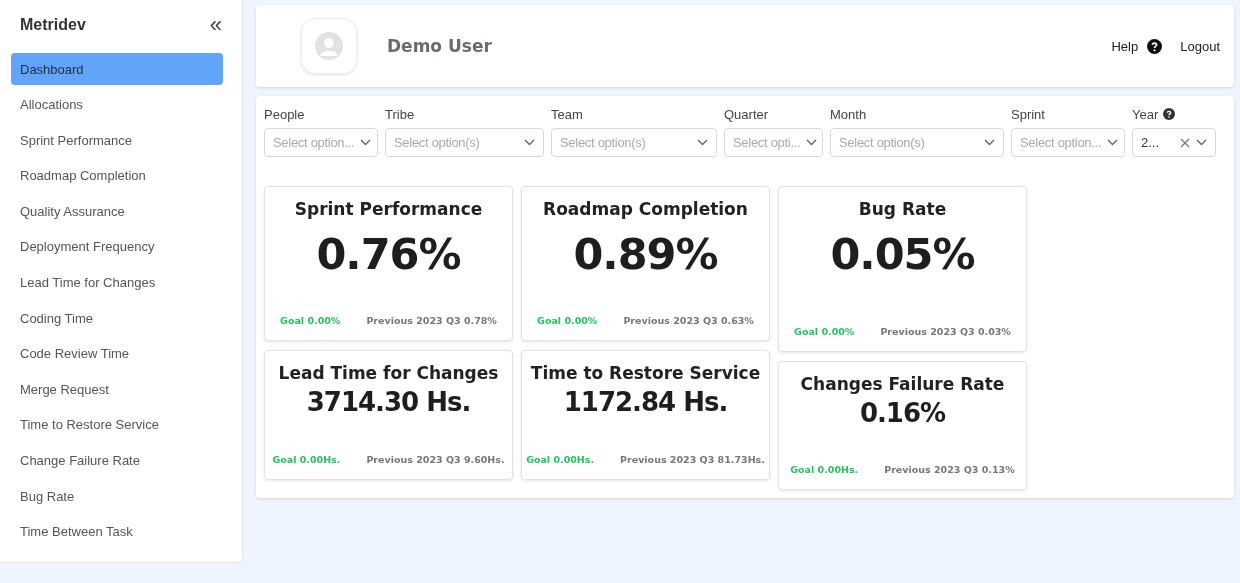 This screenshot has height=583, width=1240. I want to click on nav-item: Dashboard, so click(117, 69).